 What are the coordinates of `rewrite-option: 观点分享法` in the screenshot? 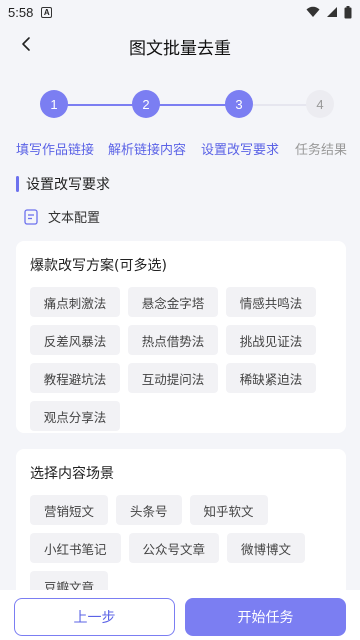 It's located at (75, 416).